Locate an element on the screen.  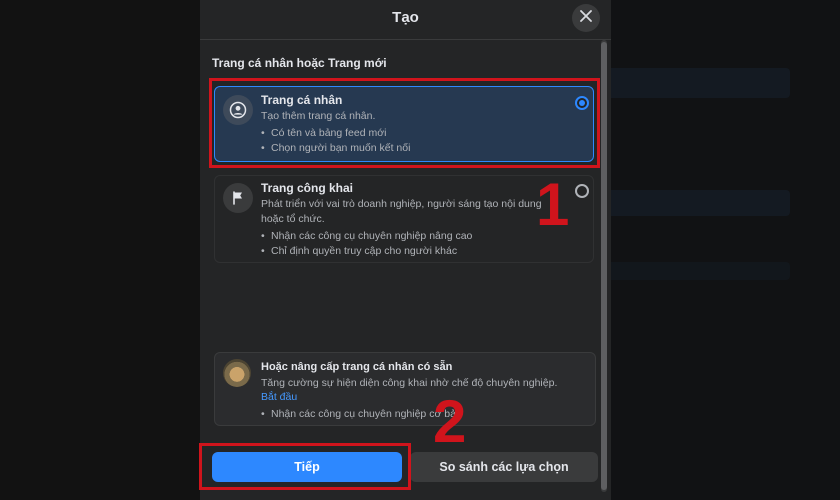
option-bullet: Nhận các công cụ chuyên nghiệp nâng cao is located at coordinates (366, 236).